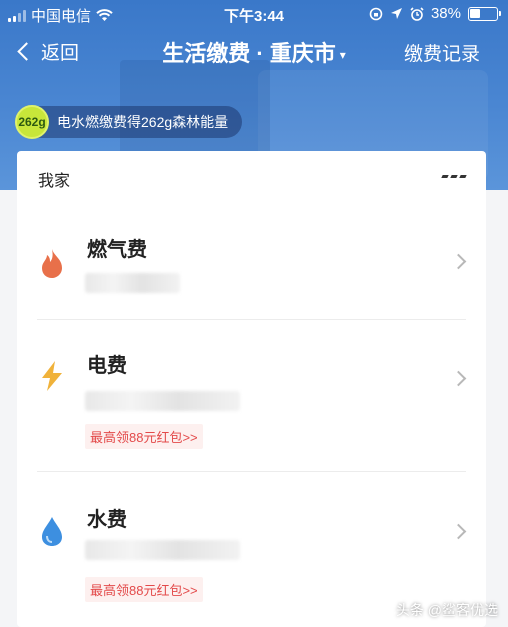 This screenshot has width=508, height=627. What do you see at coordinates (445, 13) in the screenshot?
I see `battery-percent: 38%` at bounding box center [445, 13].